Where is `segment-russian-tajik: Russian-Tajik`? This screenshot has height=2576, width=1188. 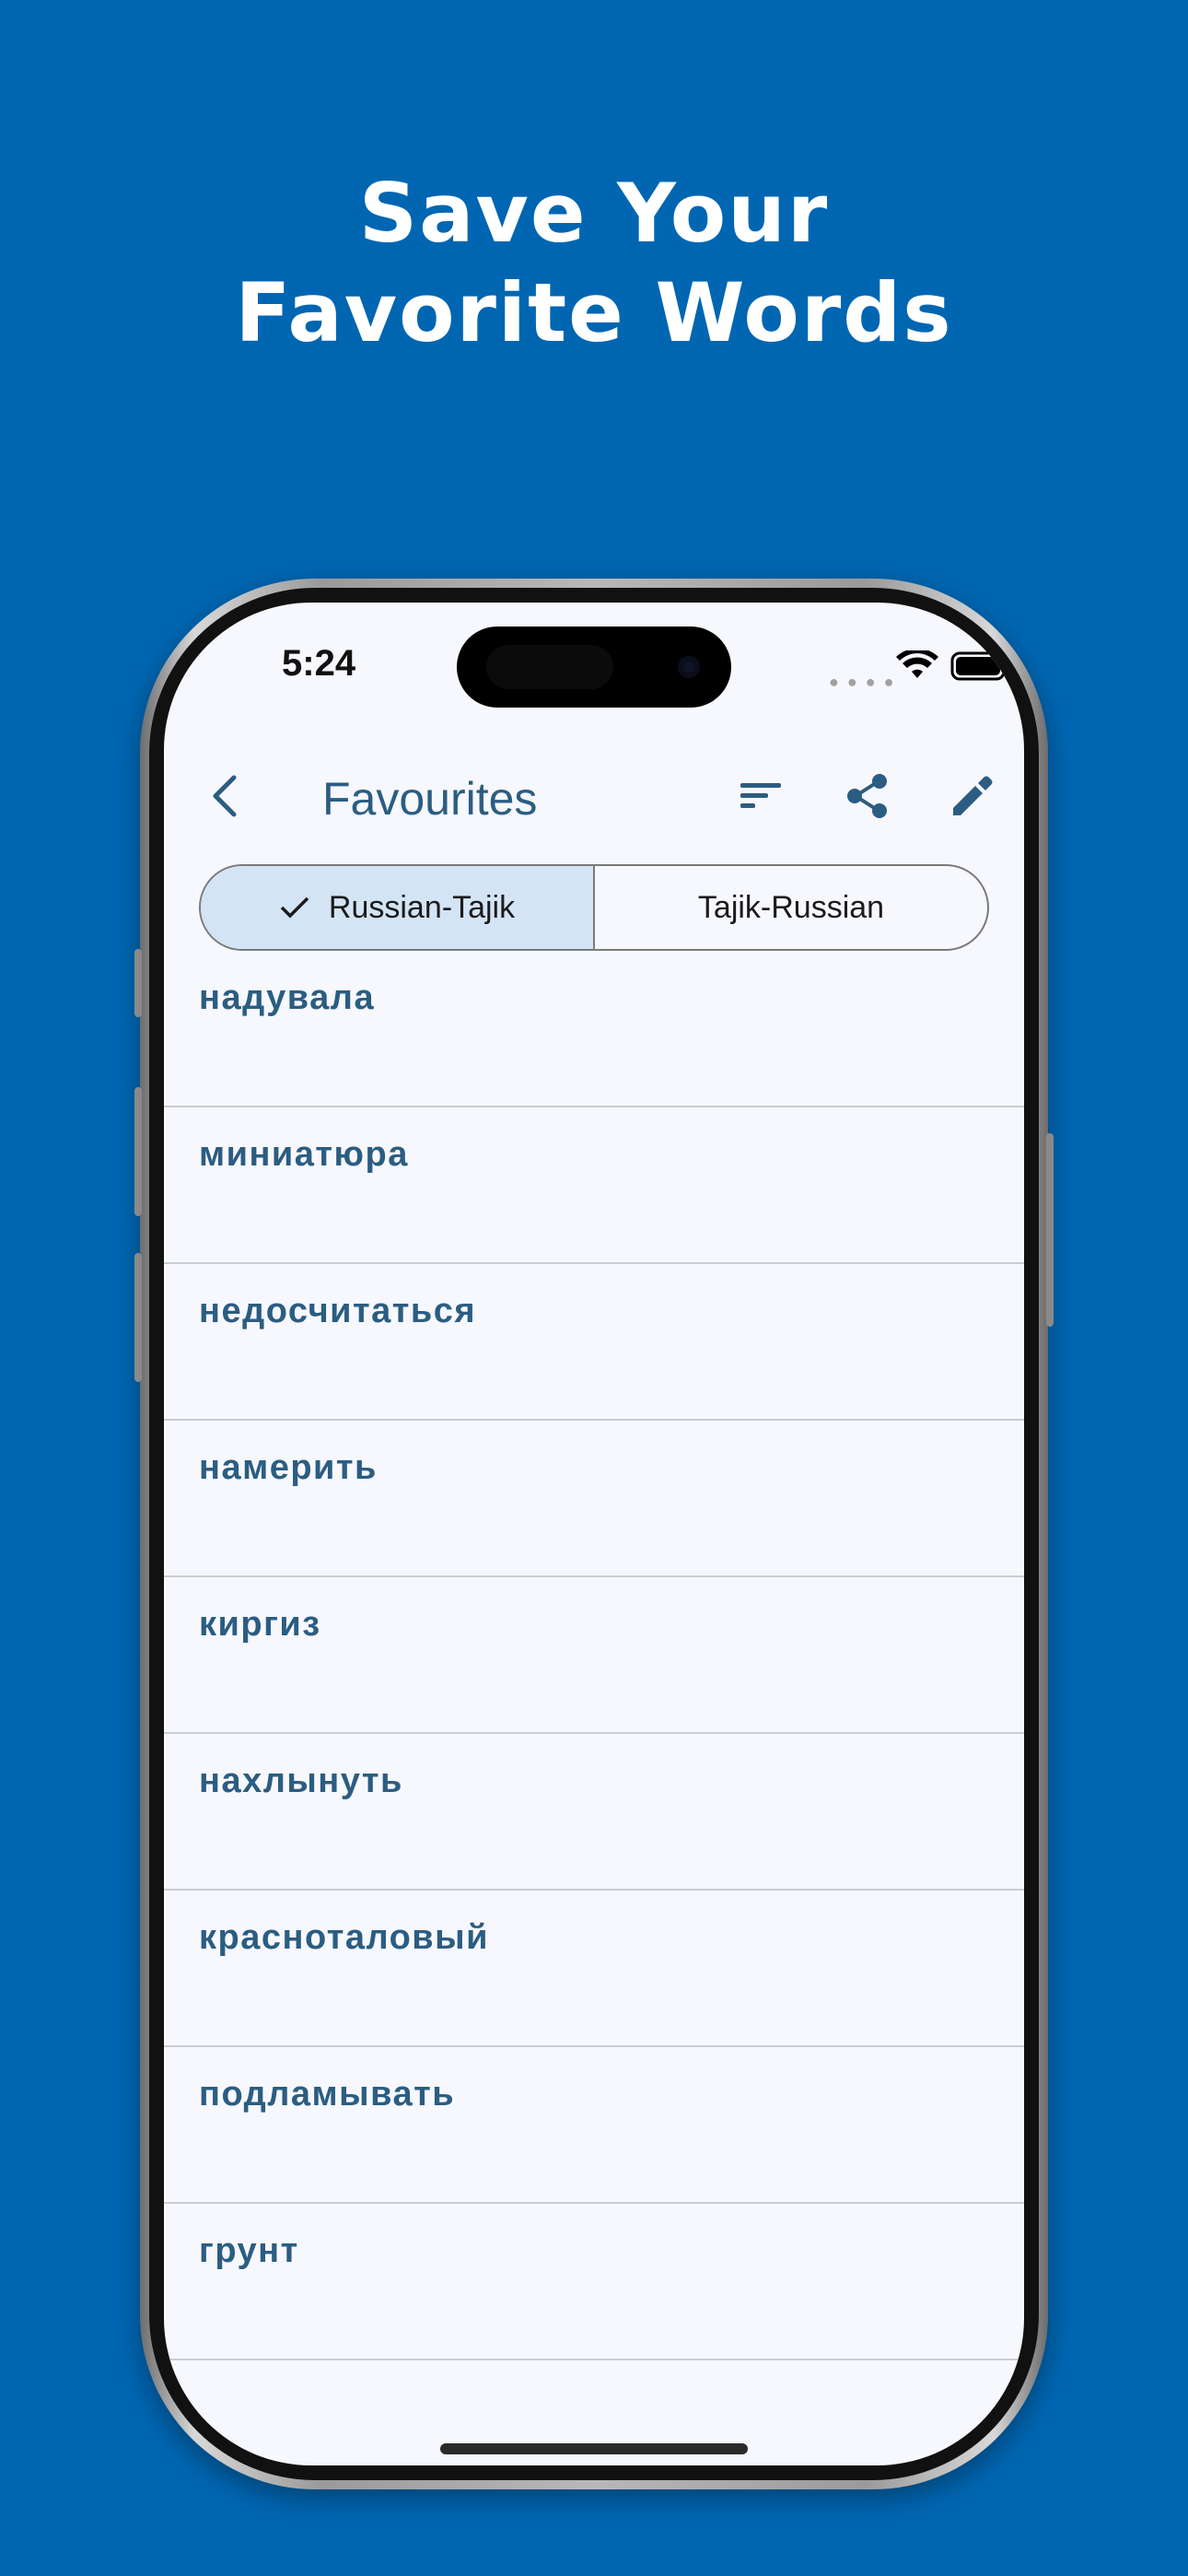 segment-russian-tajik: Russian-Tajik is located at coordinates (398, 907).